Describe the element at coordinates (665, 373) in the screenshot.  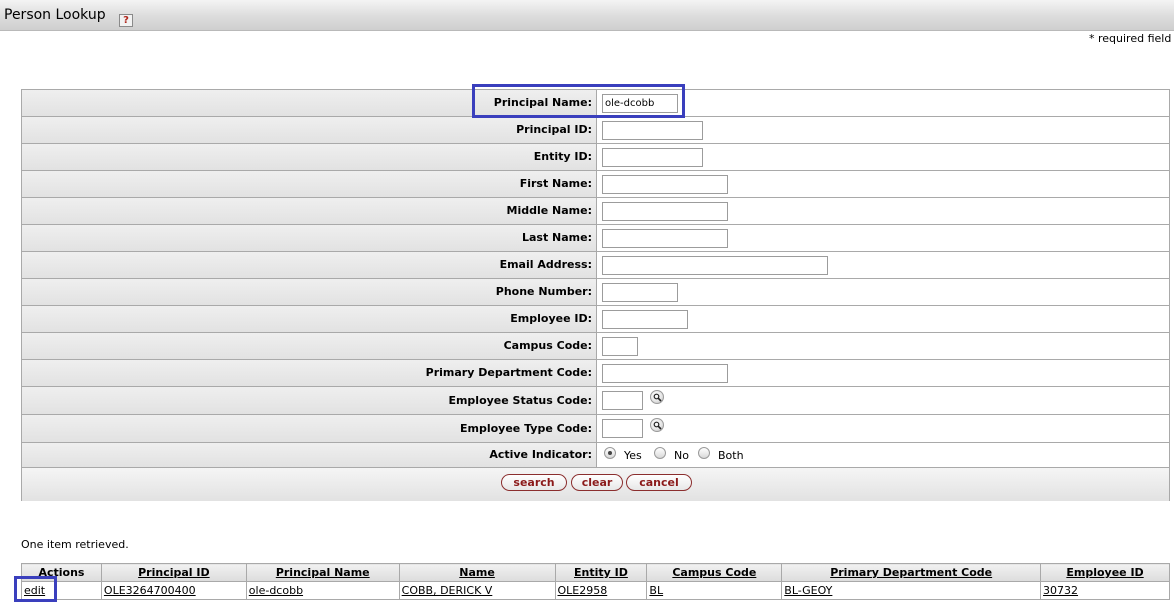
I see `primary-department-code-input` at that location.